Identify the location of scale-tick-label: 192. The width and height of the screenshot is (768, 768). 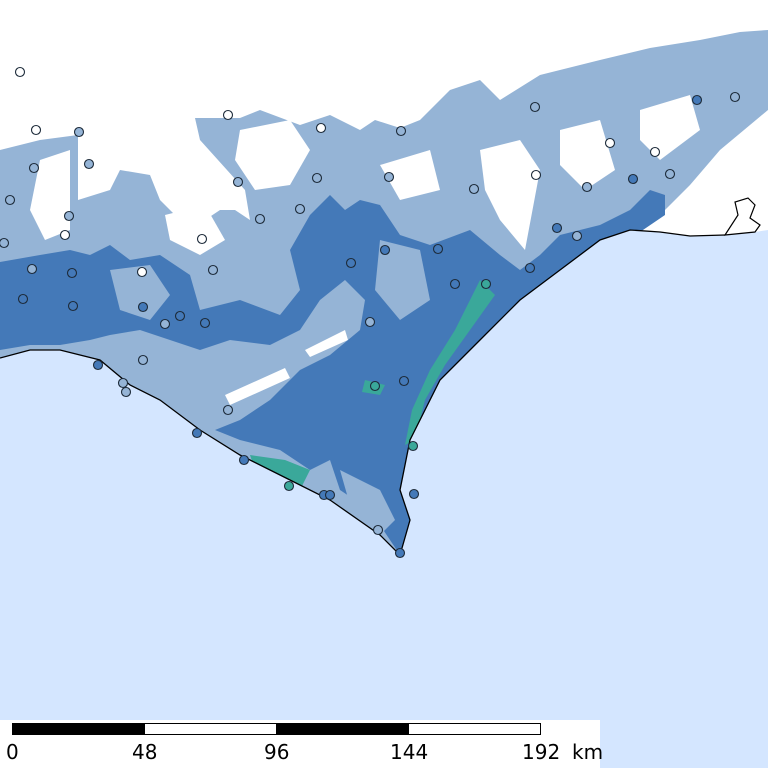
(541, 752).